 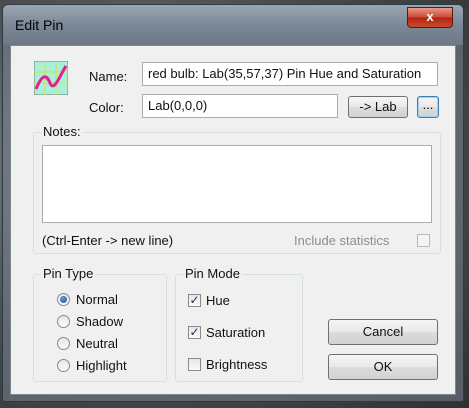 I want to click on pin-type-label-highlight: Highlight, so click(x=101, y=365).